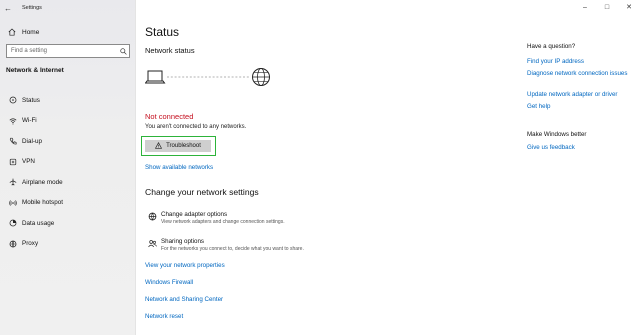  I want to click on sidebar-item-airplane: Airplane mode, so click(68, 182).